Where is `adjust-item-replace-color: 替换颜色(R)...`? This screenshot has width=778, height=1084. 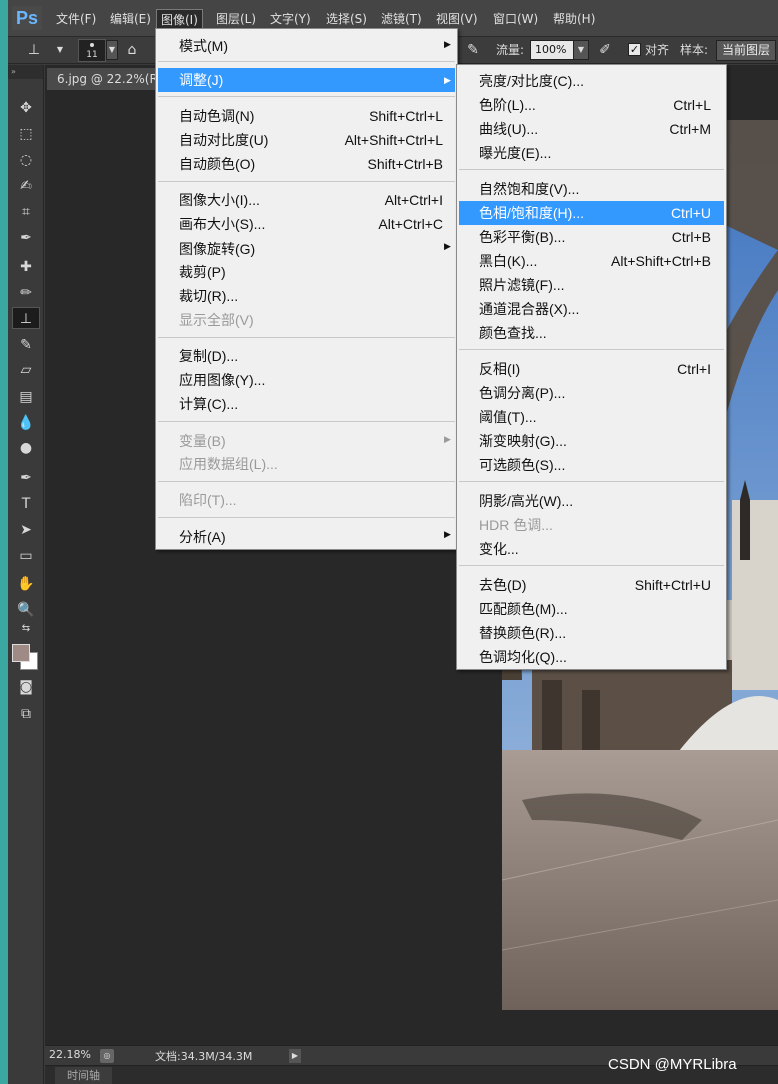 adjust-item-replace-color: 替换颜色(R)... is located at coordinates (595, 633).